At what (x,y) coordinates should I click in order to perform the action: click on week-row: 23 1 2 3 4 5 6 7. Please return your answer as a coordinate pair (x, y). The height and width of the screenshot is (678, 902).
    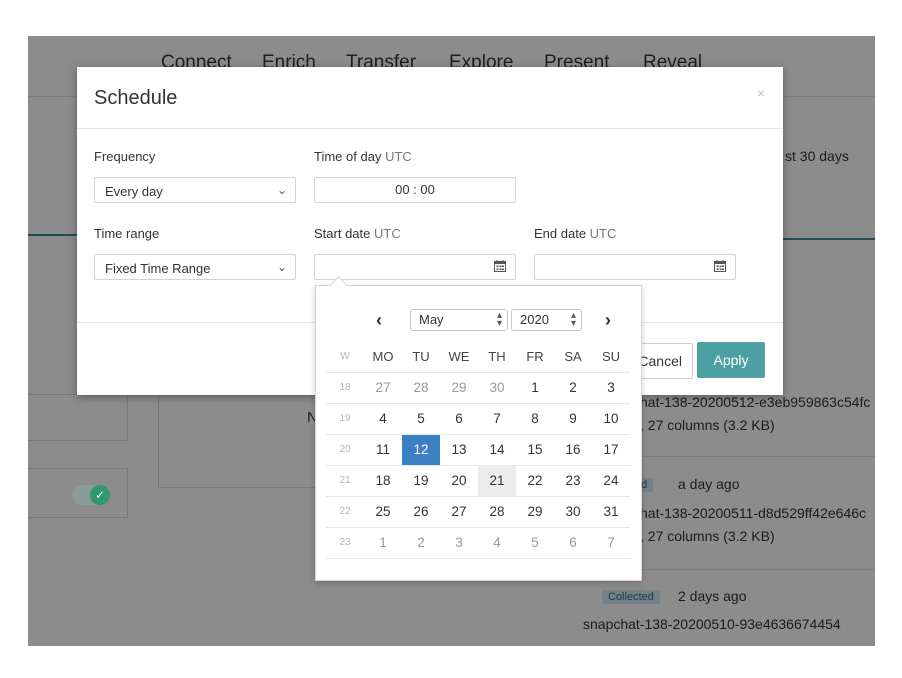
    Looking at the image, I should click on (478, 543).